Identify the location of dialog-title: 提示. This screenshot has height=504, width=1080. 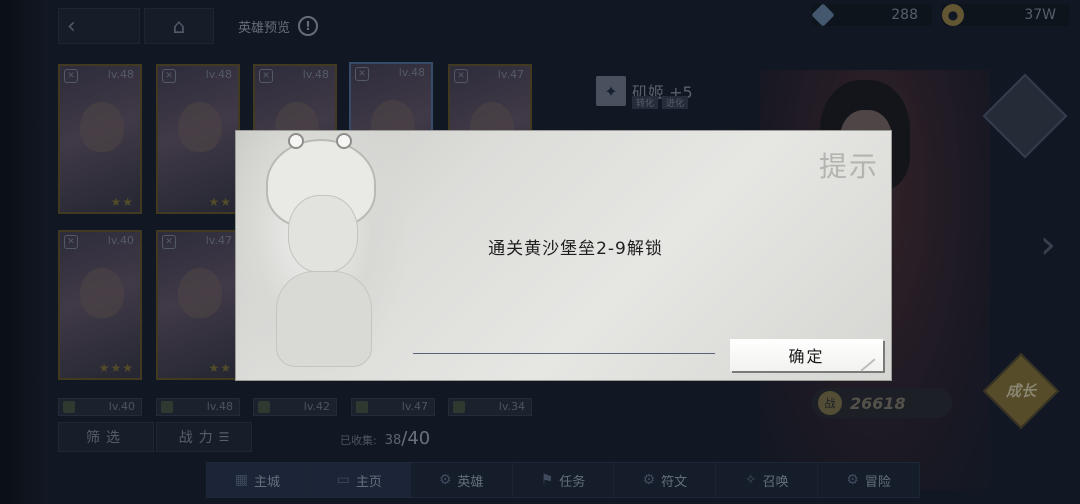
(848, 166).